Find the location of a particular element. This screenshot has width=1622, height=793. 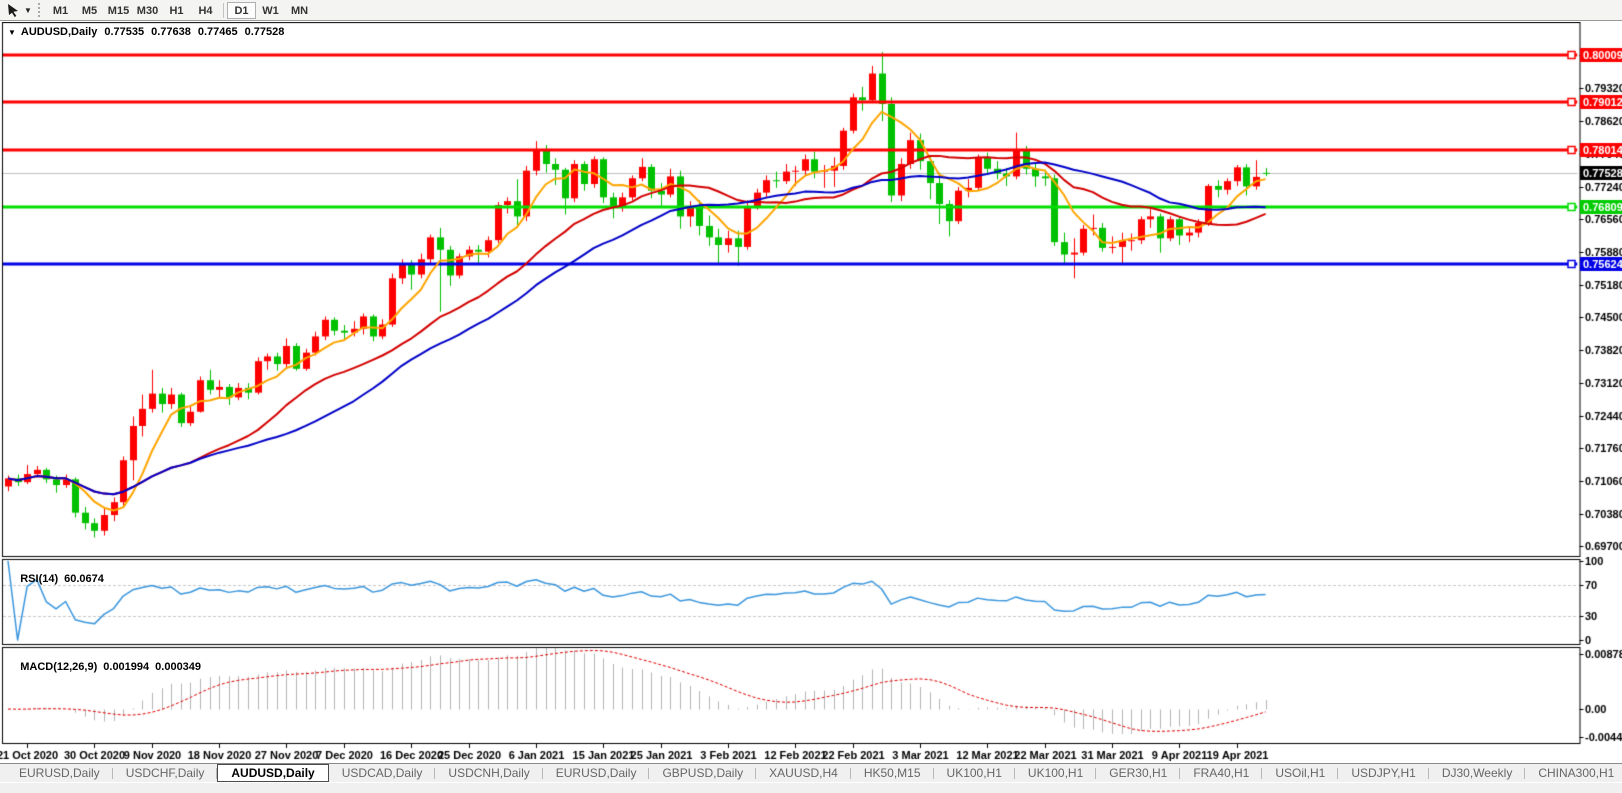

tab-uk100-h1-1: UK100,H1 is located at coordinates (975, 773).